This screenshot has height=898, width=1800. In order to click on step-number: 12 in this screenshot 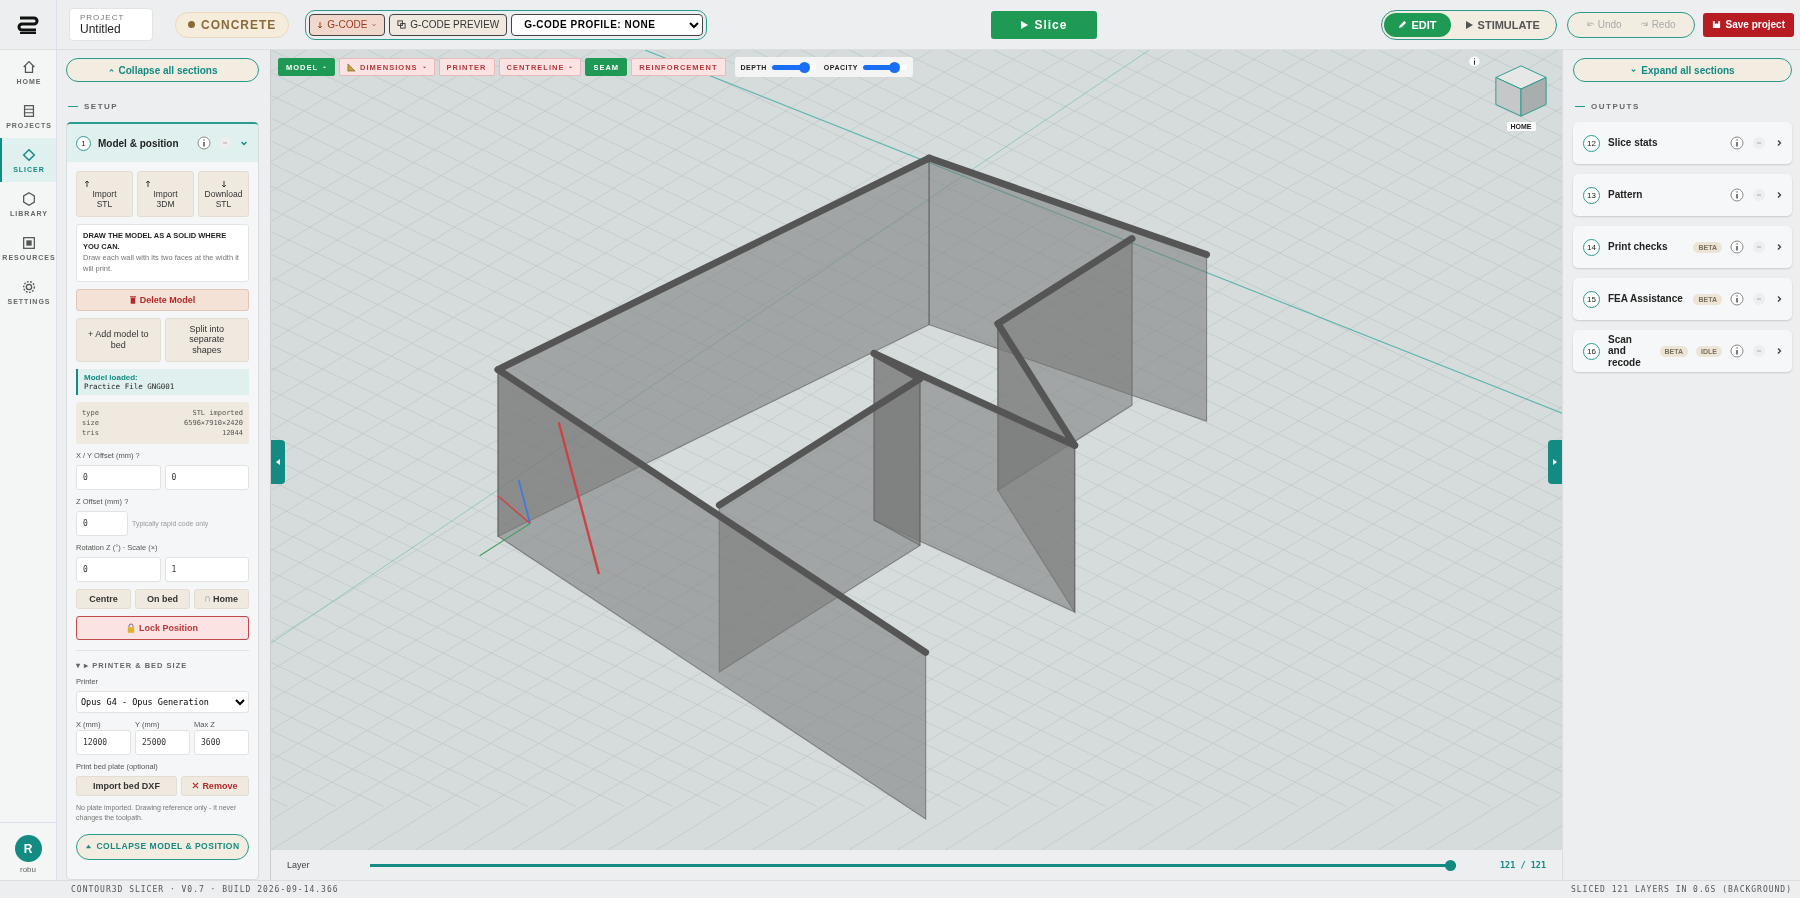, I will do `click(1591, 143)`.